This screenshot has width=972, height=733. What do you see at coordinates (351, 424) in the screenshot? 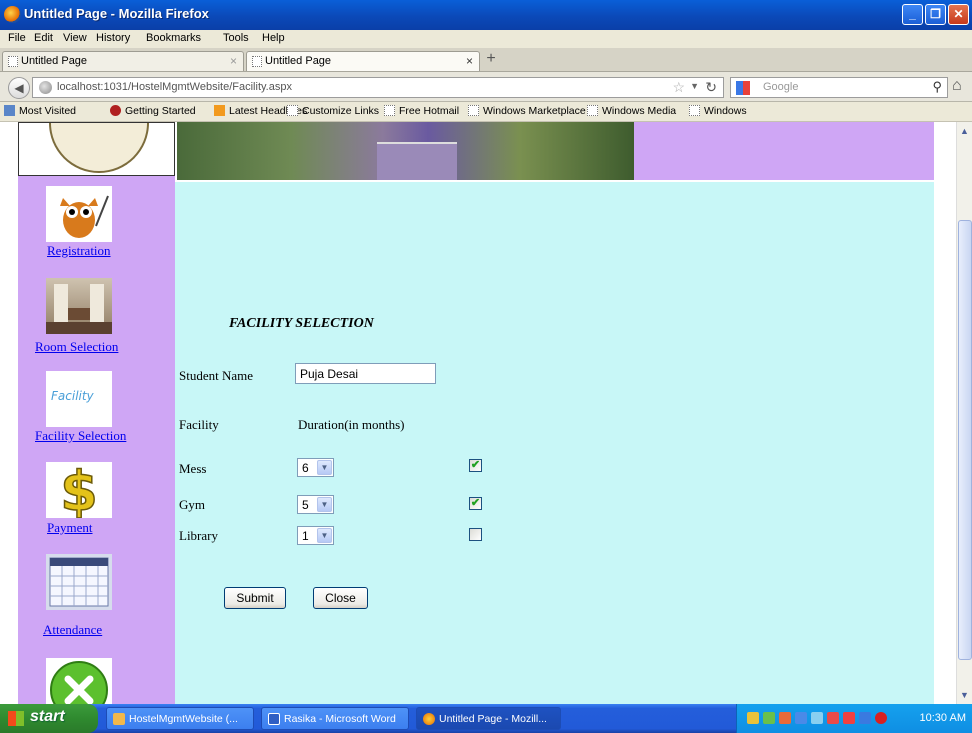
I see `duration-column-header: Duration(in months)` at bounding box center [351, 424].